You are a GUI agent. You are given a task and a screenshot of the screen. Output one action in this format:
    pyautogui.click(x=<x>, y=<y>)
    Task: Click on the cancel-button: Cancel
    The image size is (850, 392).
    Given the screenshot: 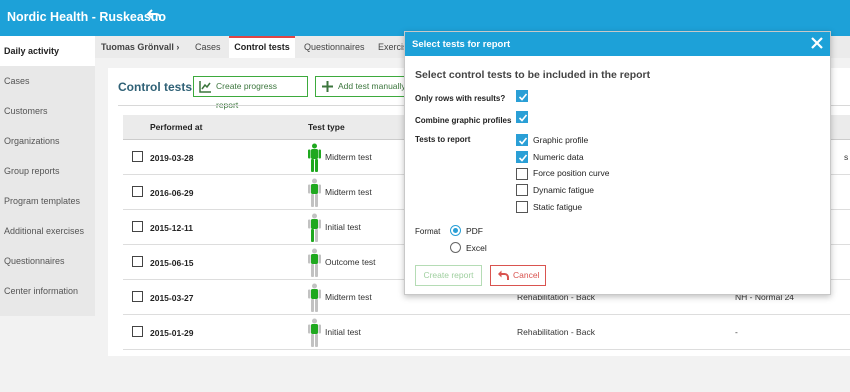 What is the action you would take?
    pyautogui.click(x=518, y=275)
    